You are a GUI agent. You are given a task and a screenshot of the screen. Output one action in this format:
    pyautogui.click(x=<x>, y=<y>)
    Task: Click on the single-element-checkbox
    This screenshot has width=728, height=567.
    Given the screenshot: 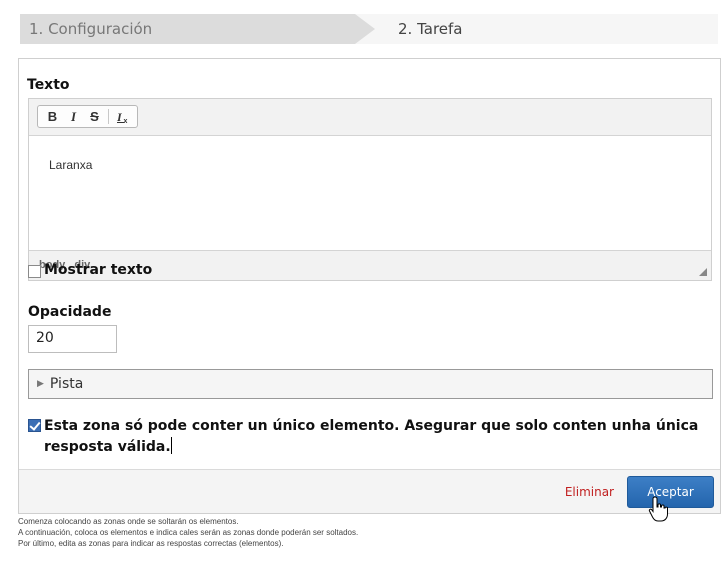 What is the action you would take?
    pyautogui.click(x=34, y=425)
    